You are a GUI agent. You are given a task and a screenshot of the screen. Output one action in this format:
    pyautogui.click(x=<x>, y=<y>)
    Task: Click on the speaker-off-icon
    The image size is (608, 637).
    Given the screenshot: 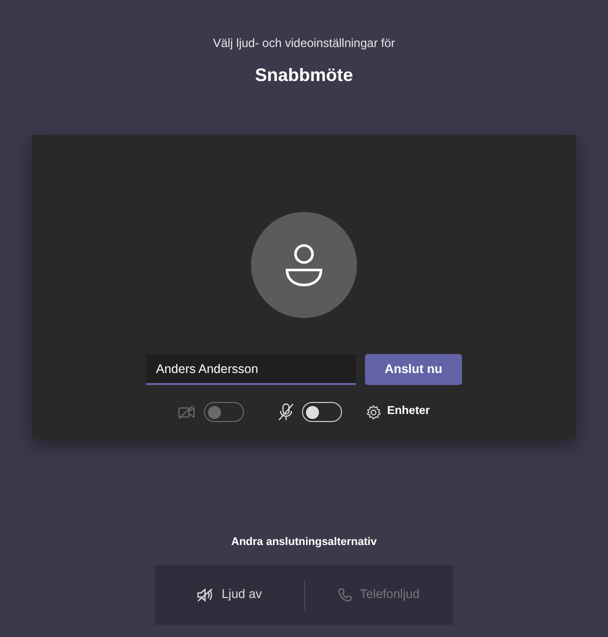 What is the action you would take?
    pyautogui.click(x=205, y=595)
    